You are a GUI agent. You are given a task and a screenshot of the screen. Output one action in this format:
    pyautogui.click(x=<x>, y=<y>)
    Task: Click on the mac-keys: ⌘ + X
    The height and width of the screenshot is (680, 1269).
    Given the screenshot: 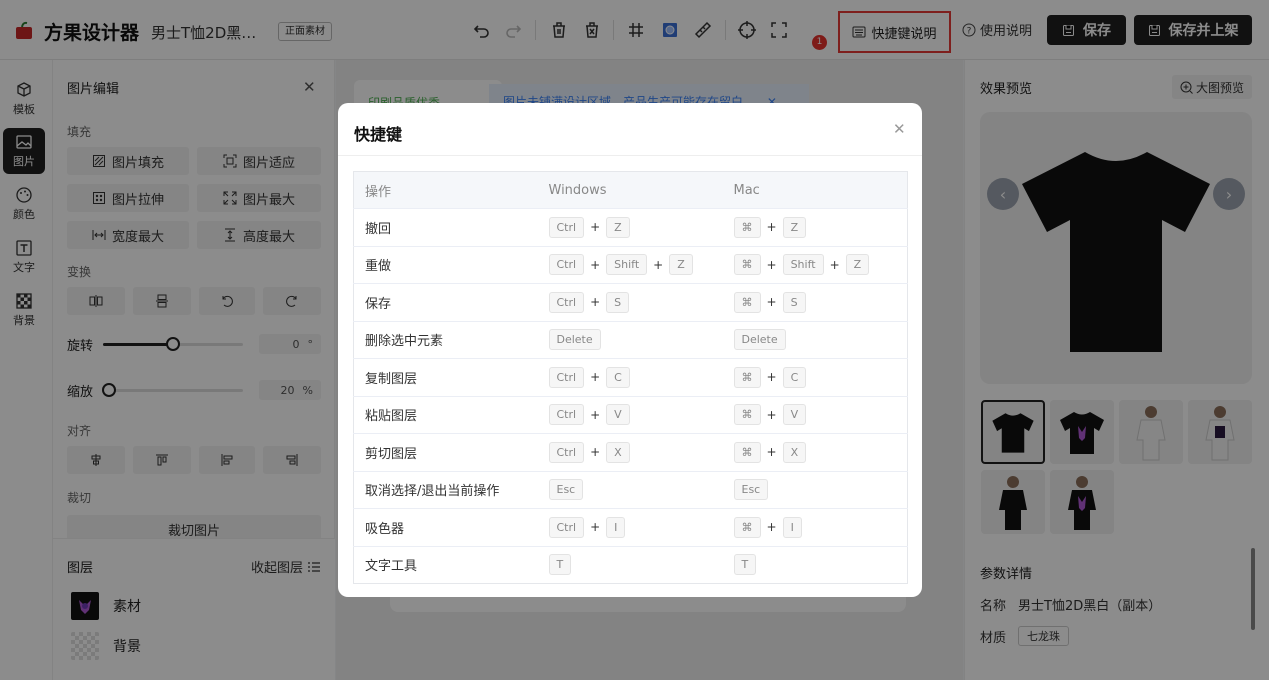 What is the action you would take?
    pyautogui.click(x=815, y=452)
    